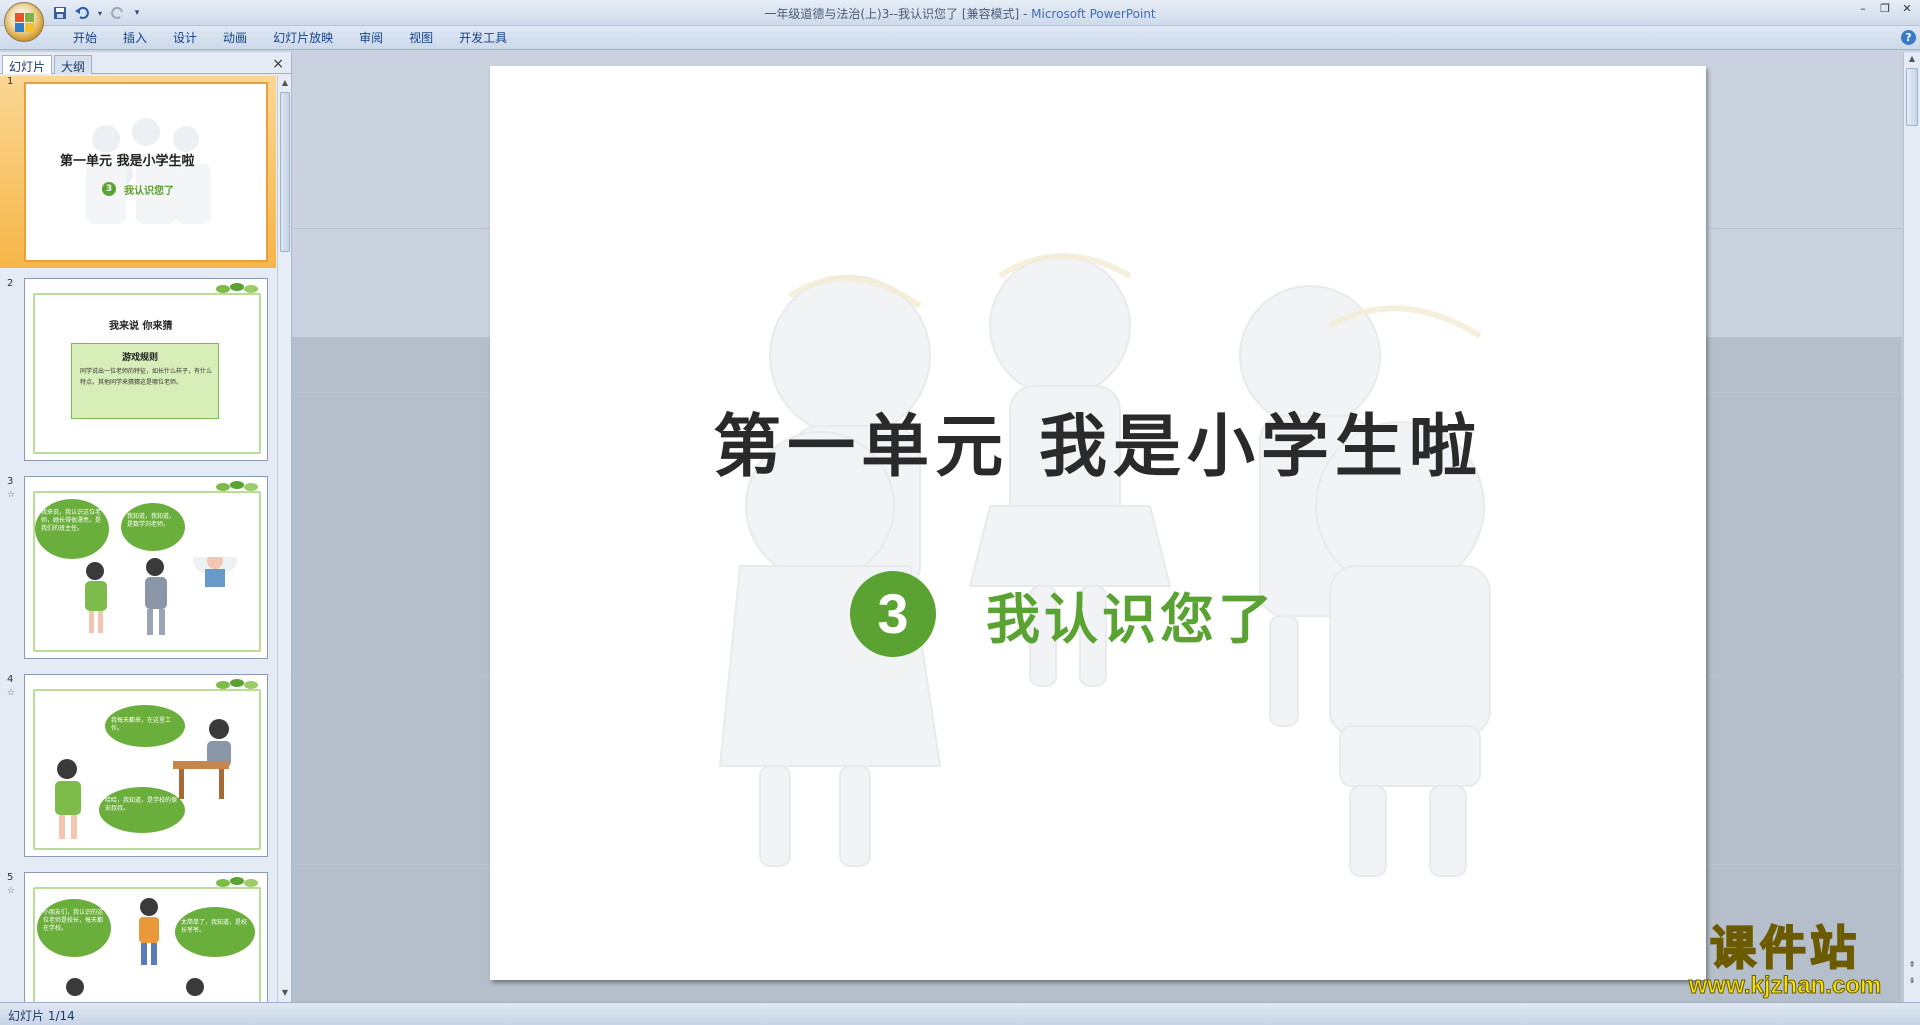  What do you see at coordinates (1907, 8) in the screenshot?
I see `close-icon: ✕` at bounding box center [1907, 8].